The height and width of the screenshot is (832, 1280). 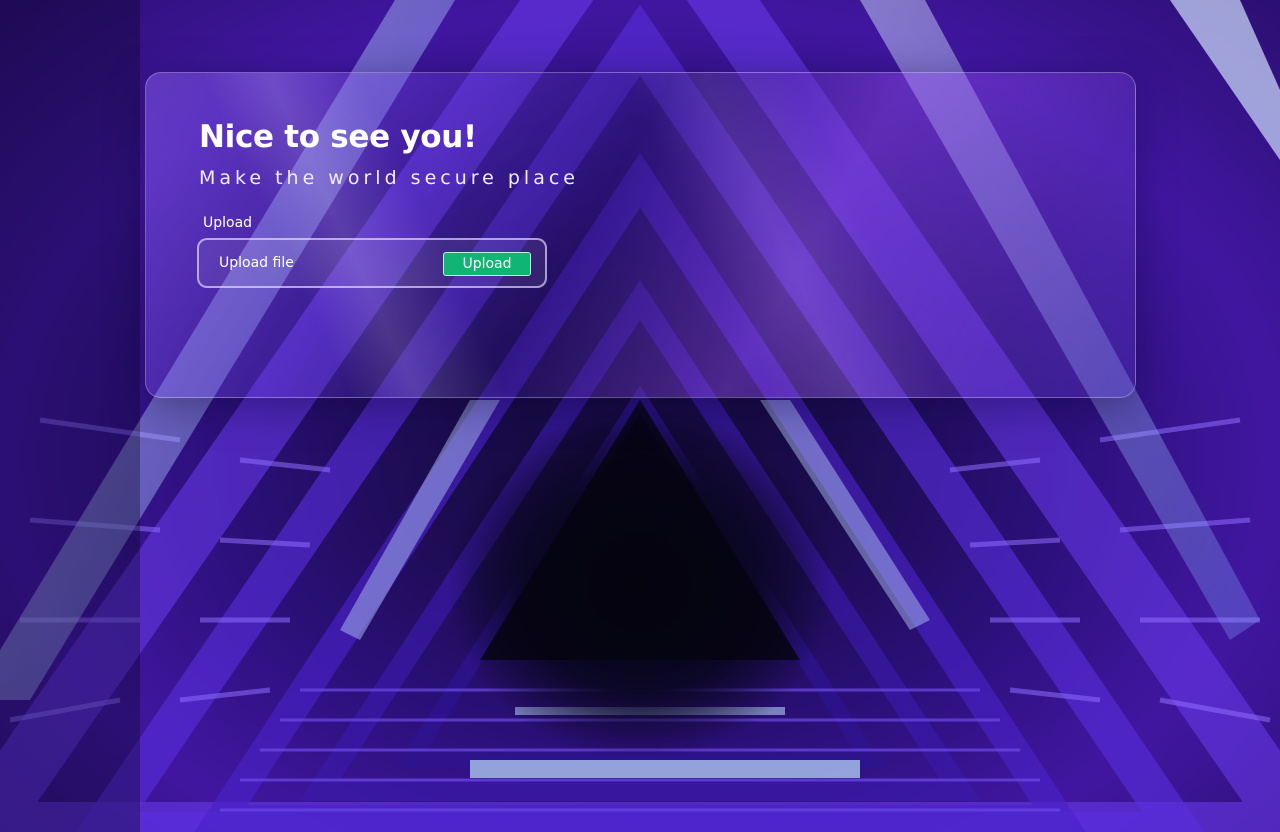 What do you see at coordinates (389, 178) in the screenshot?
I see `page-subtitle: Make the world secure place` at bounding box center [389, 178].